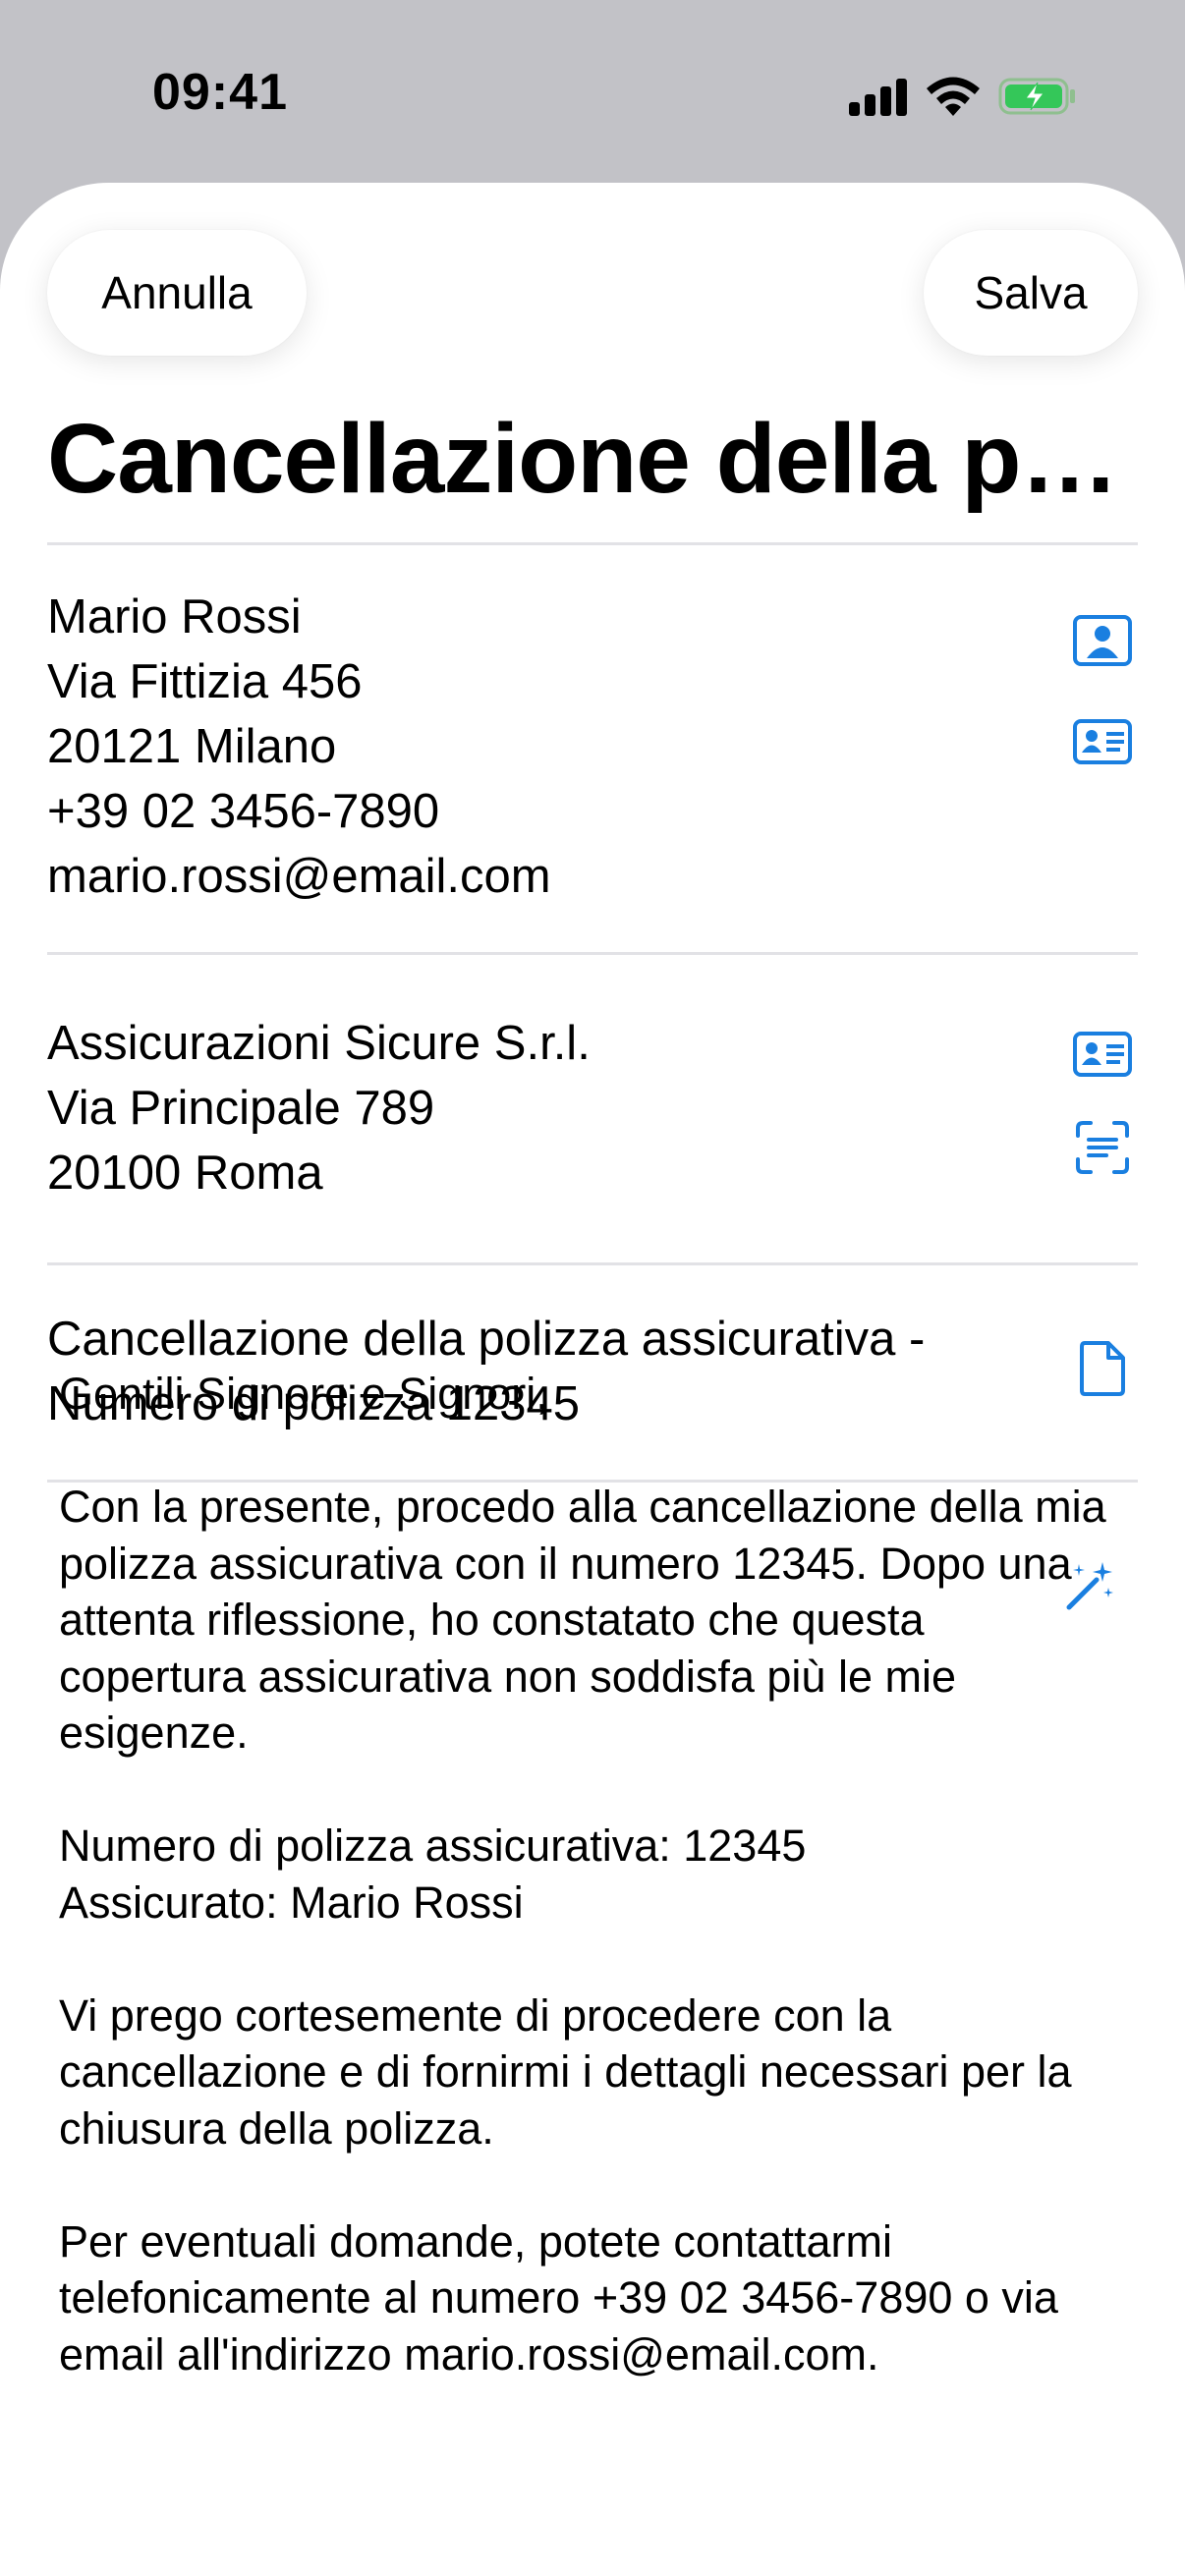  What do you see at coordinates (205, 681) in the screenshot?
I see `sender-street: Via Fittizia 456` at bounding box center [205, 681].